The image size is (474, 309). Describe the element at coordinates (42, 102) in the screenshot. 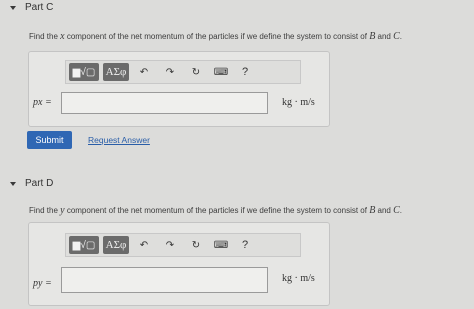

I see `px-label: px =` at that location.